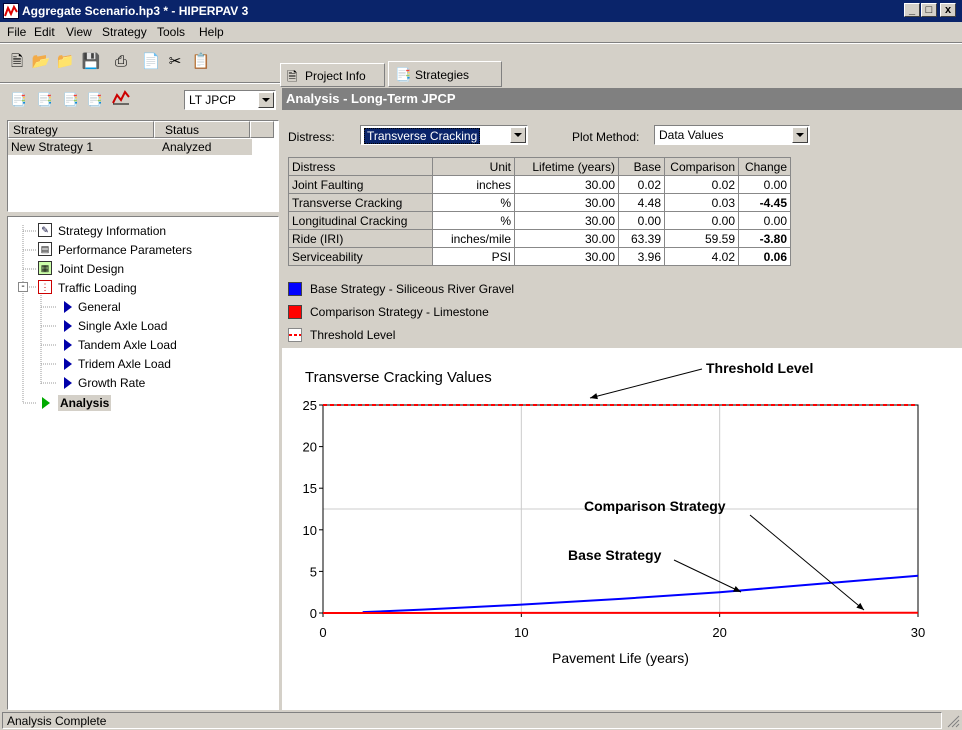  Describe the element at coordinates (310, 405) in the screenshot. I see `y-tick-label: 25` at that location.